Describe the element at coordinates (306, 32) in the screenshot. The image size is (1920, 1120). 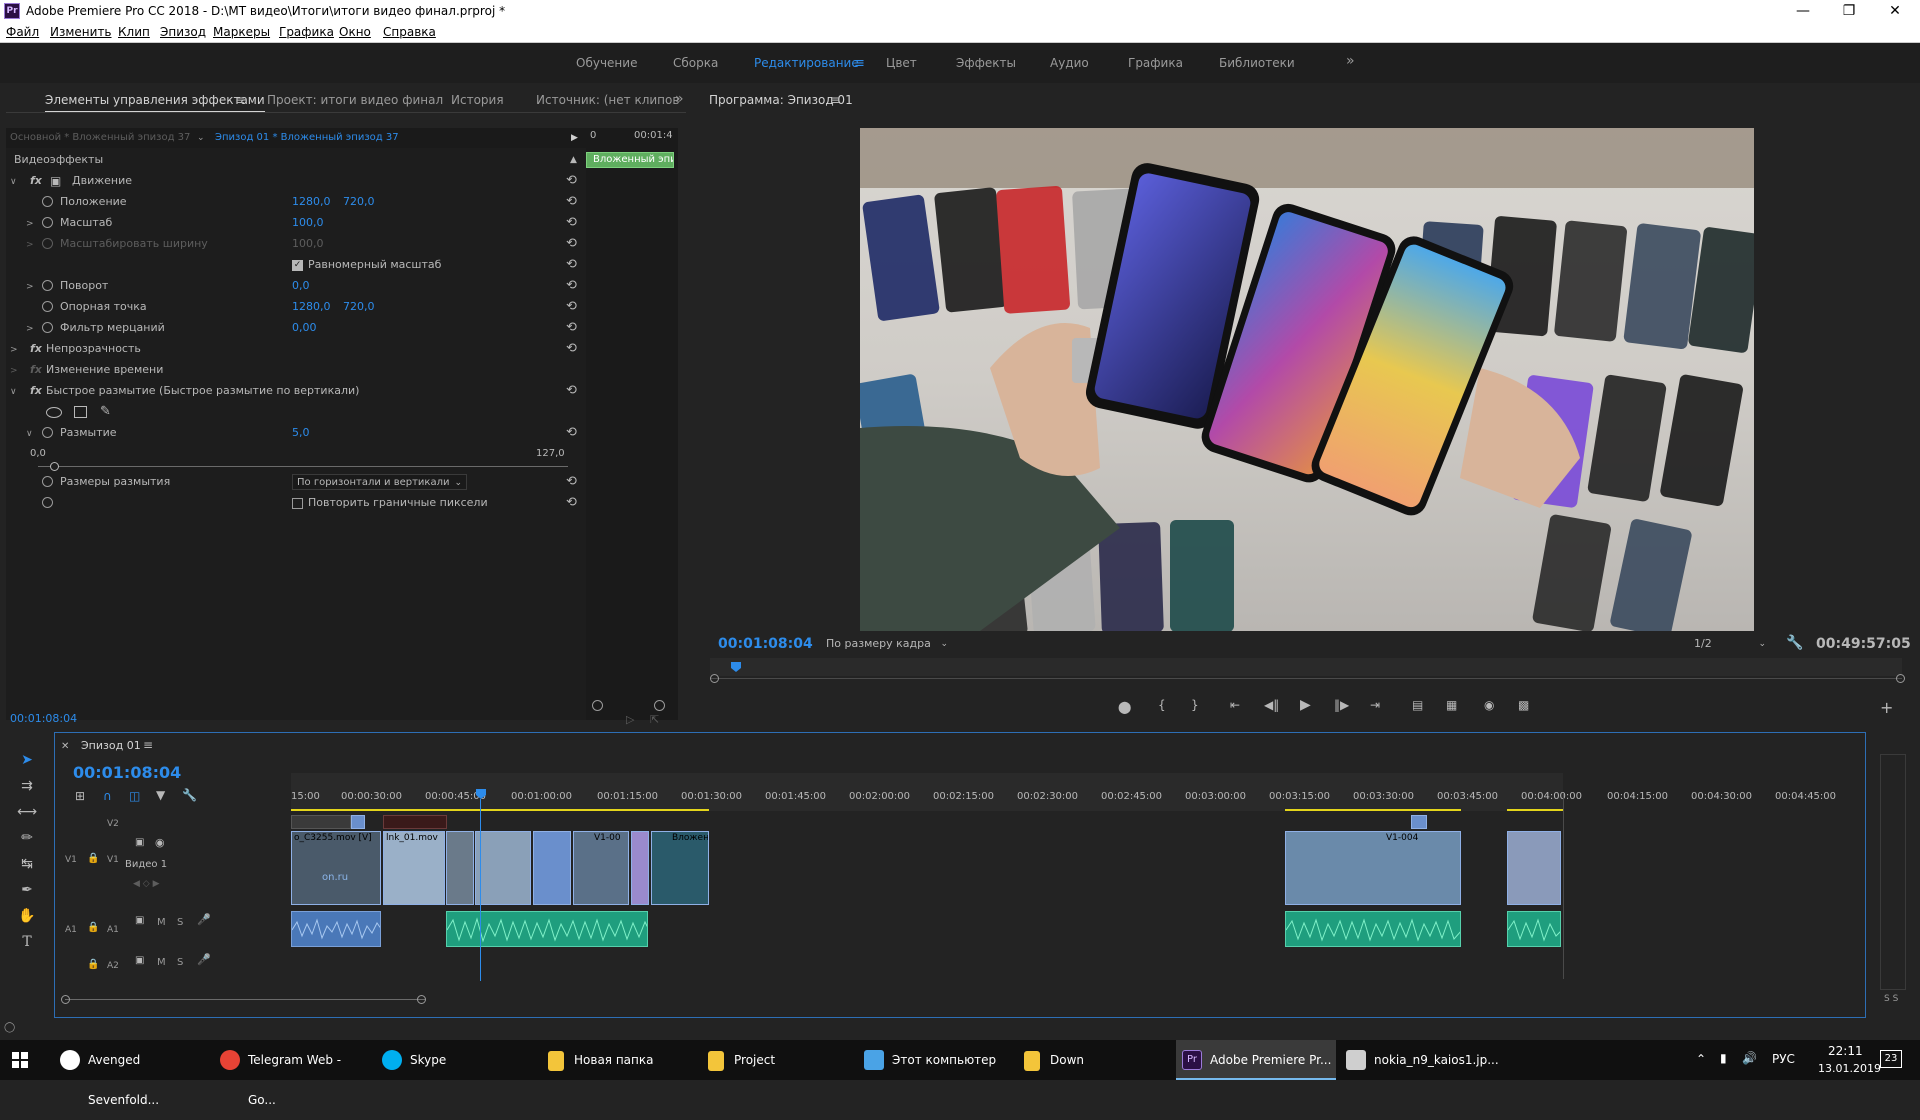
I see `menu-graphics: Графика` at that location.